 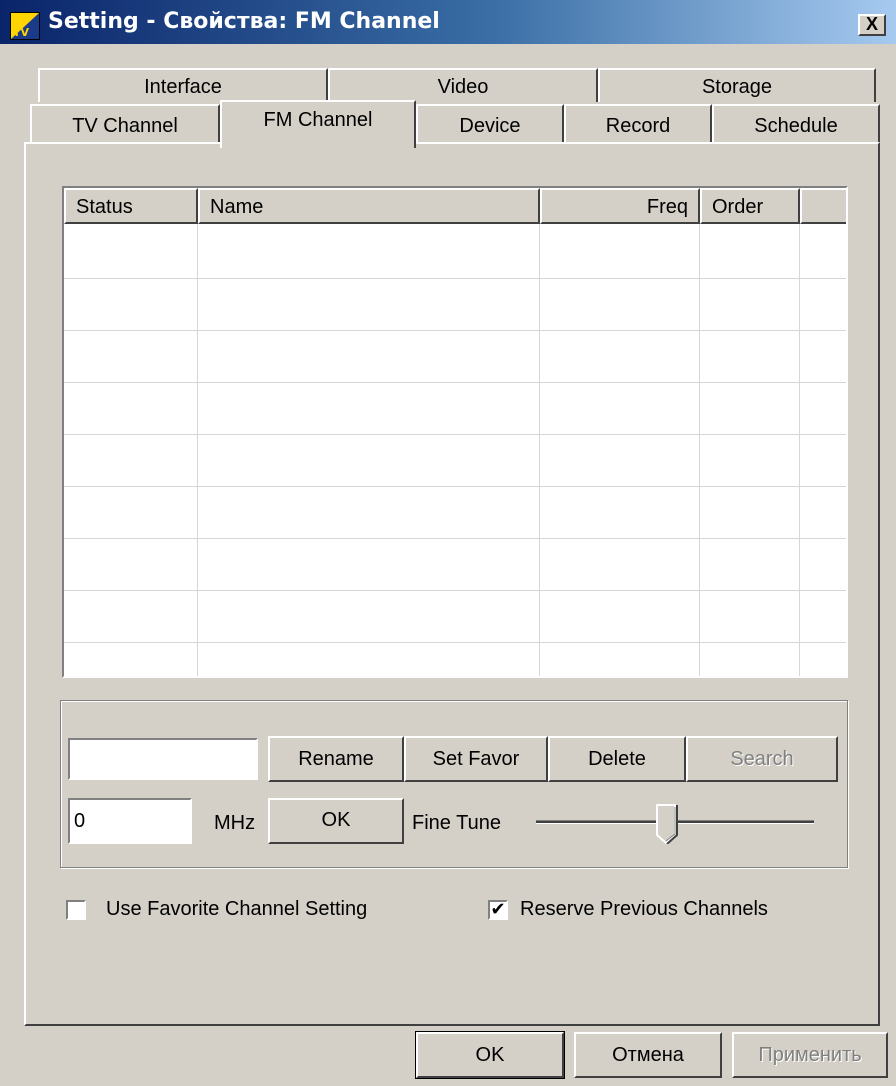 I want to click on tab-interface: Interface, so click(x=183, y=85).